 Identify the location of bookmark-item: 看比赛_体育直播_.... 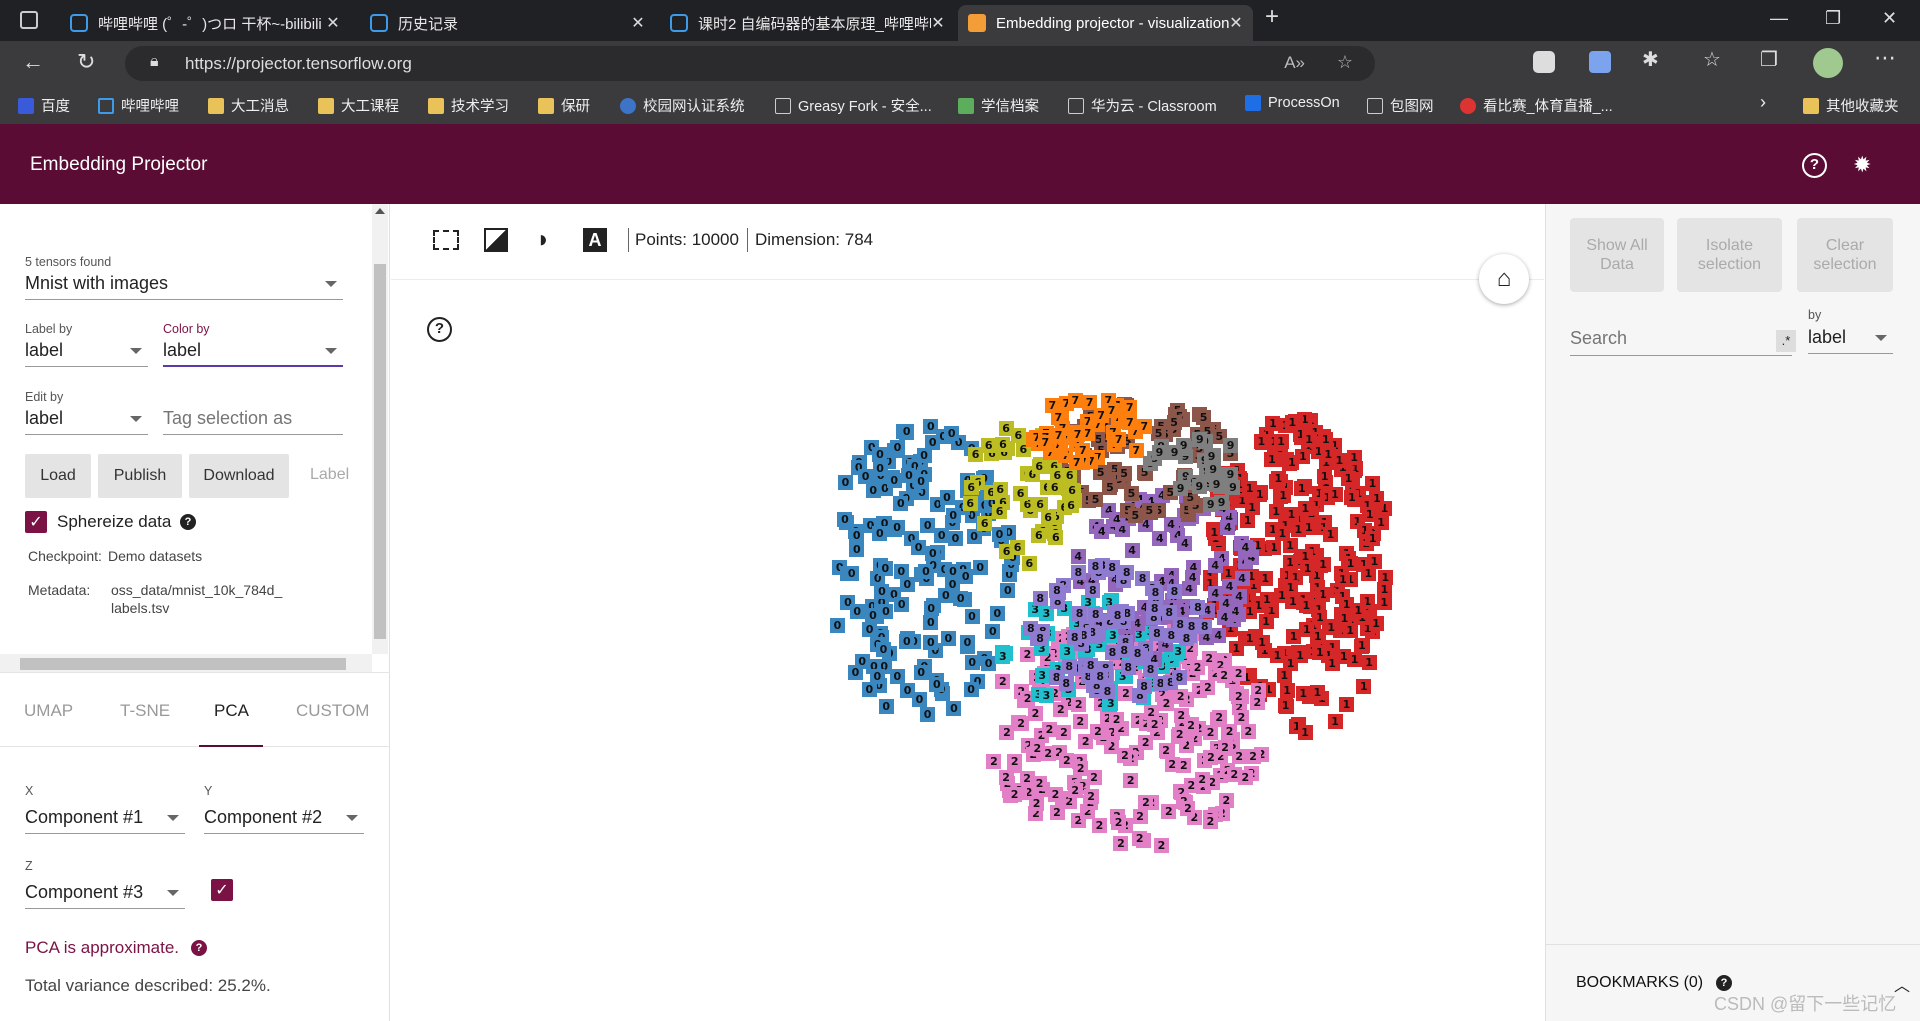
(1536, 105).